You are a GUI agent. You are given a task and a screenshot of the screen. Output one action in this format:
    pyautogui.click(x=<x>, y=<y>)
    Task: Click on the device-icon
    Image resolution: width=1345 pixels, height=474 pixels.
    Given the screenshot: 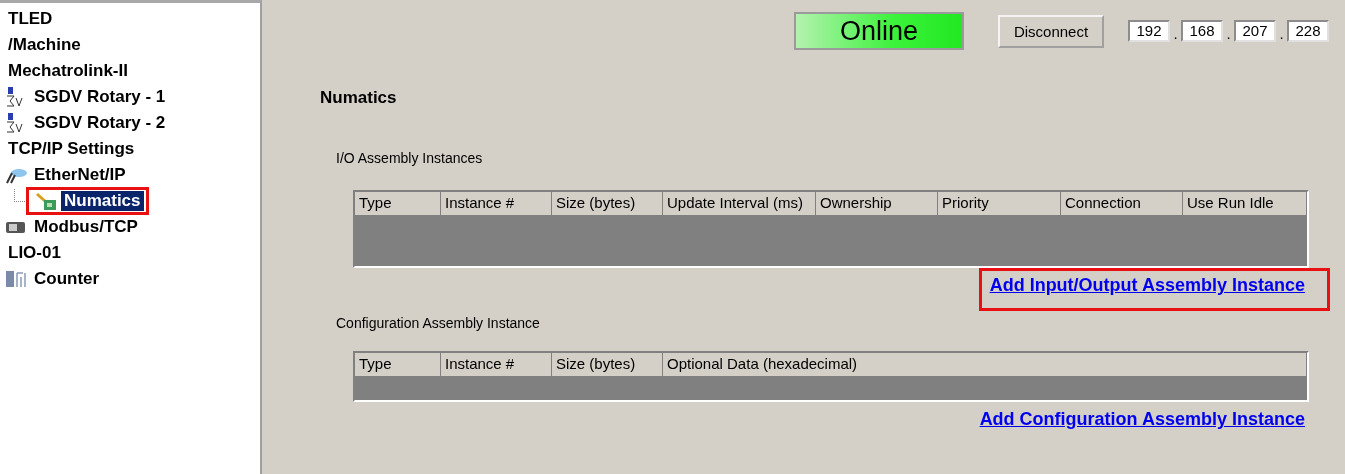 What is the action you would take?
    pyautogui.click(x=46, y=201)
    